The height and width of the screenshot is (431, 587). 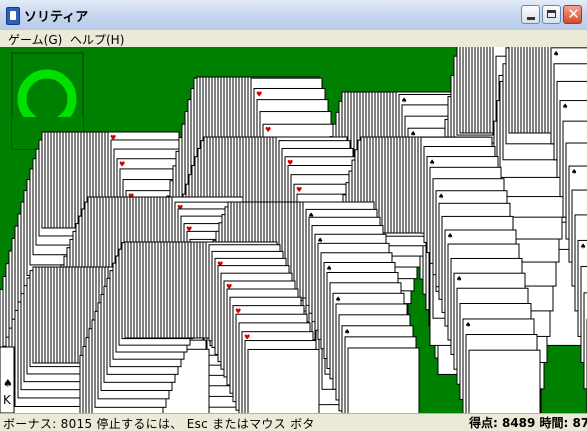 What do you see at coordinates (159, 424) in the screenshot?
I see `bonus-status-text: ボーナス: 8015 停止するには、 Esc またはマウス ボタ` at bounding box center [159, 424].